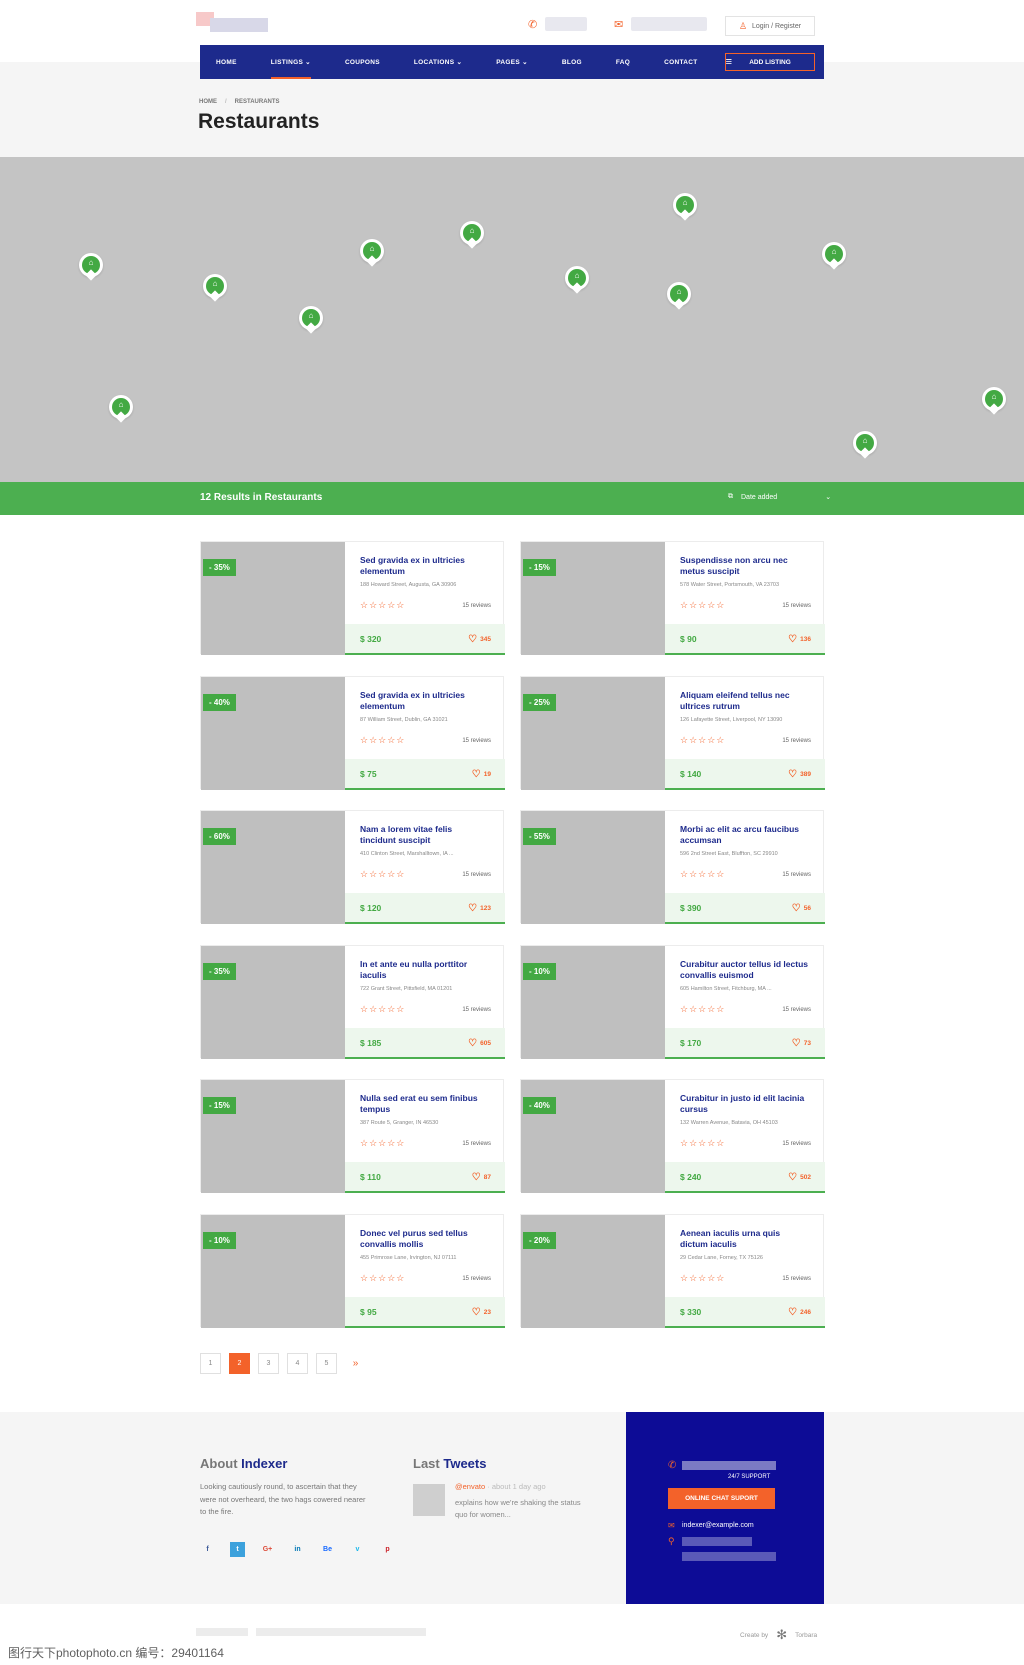 The image size is (1024, 1665). Describe the element at coordinates (370, 1177) in the screenshot. I see `listing-price: $ 110` at that location.